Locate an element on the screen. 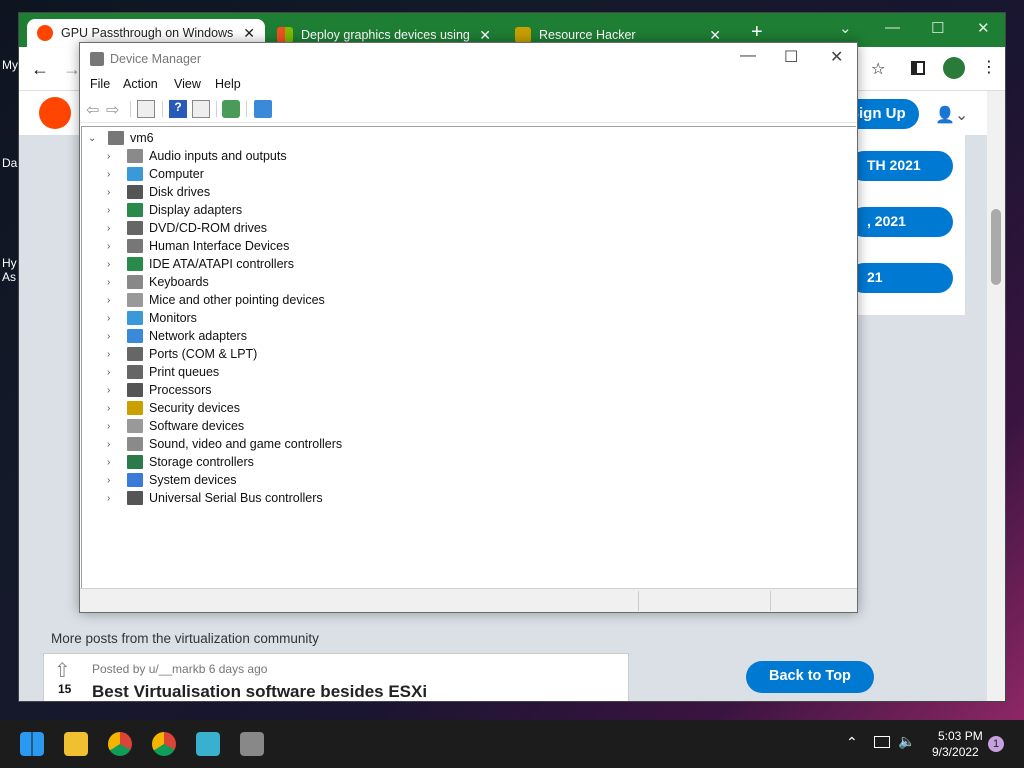 This screenshot has width=1024, height=768. notification-badge: 1 is located at coordinates (996, 744).